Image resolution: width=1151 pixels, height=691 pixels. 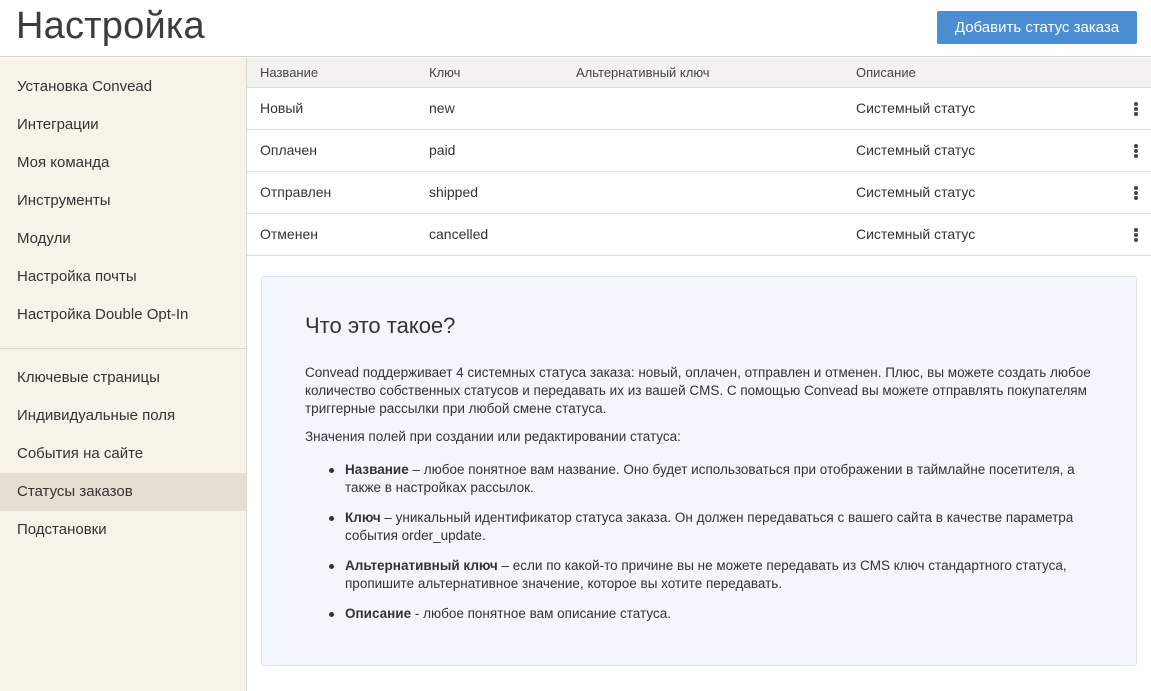 I want to click on field-explanation: - любое понятное вам описание статуса., so click(x=541, y=613).